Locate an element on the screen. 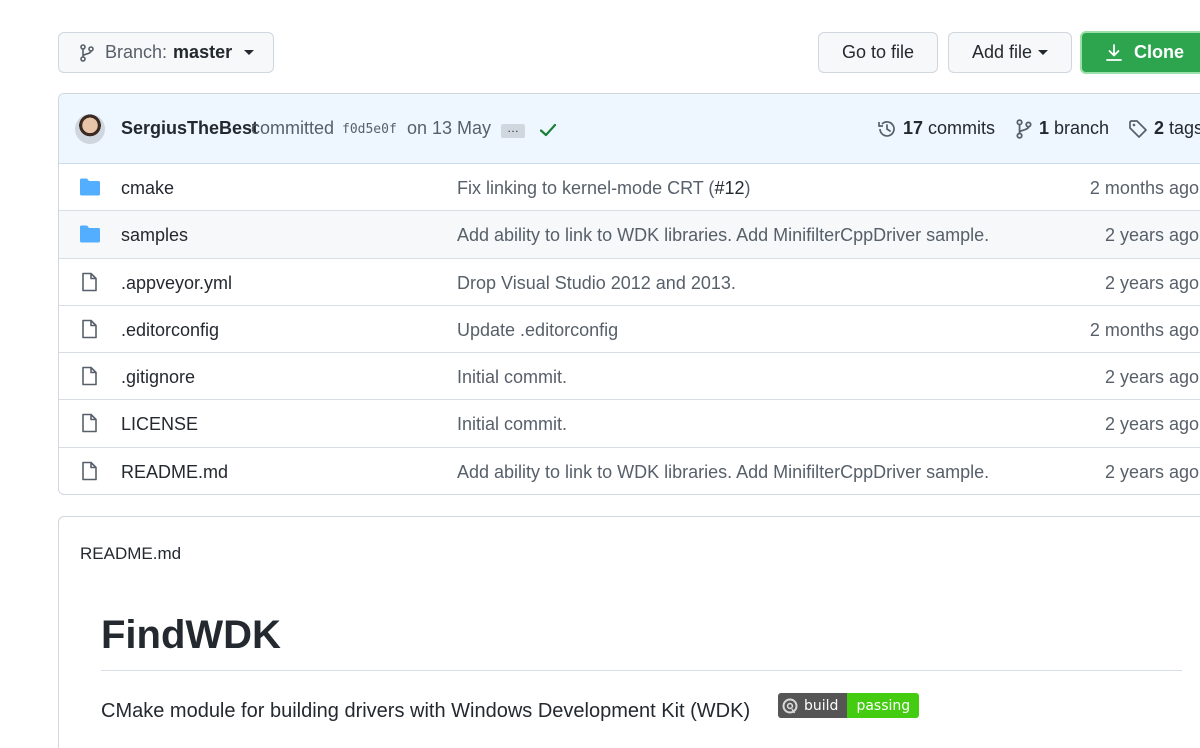 This screenshot has height=748, width=1200. add-file-button: Add file is located at coordinates (1010, 52).